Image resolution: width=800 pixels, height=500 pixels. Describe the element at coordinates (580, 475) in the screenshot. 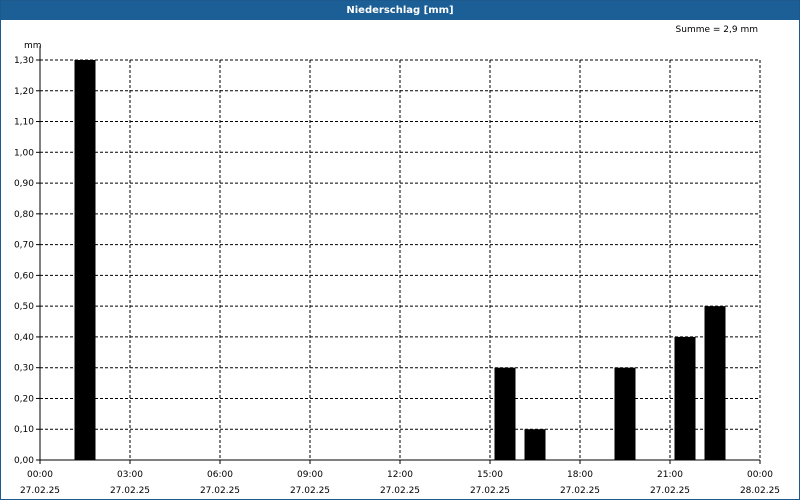

I see `x-tick-time-label: 18:00` at that location.